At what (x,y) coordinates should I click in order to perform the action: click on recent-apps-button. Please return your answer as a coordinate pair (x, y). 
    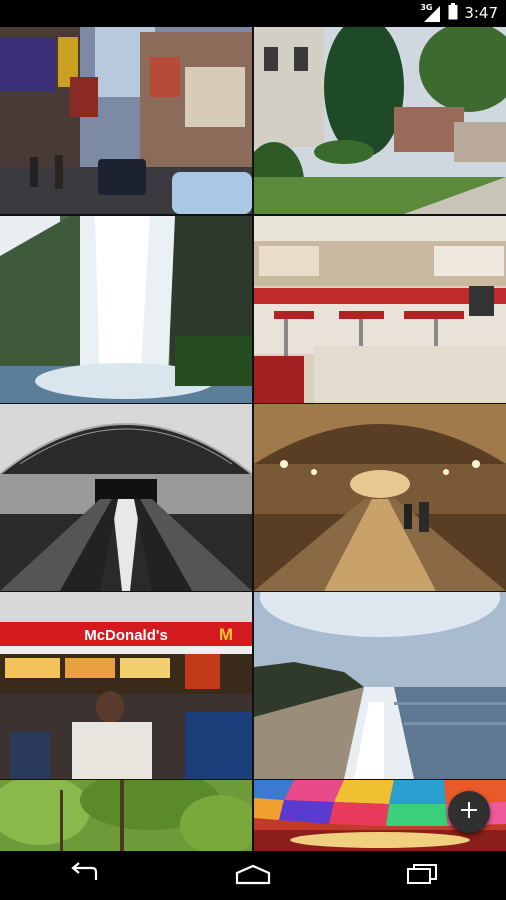
    Looking at the image, I should click on (422, 875).